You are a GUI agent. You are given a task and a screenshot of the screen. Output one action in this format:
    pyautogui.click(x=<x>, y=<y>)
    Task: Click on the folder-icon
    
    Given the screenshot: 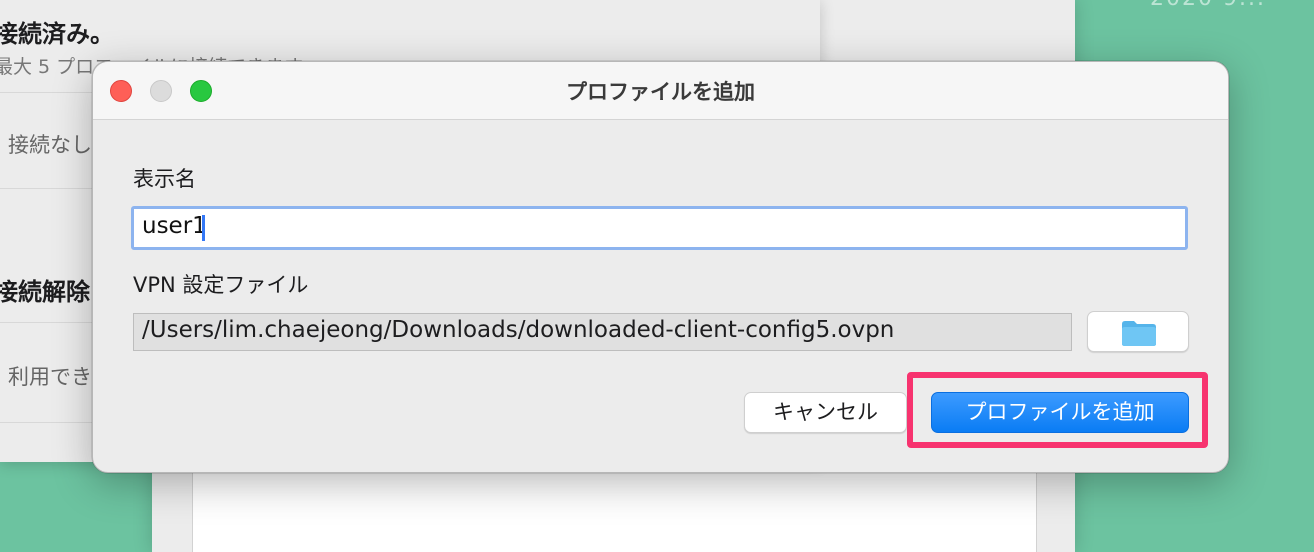 What is the action you would take?
    pyautogui.click(x=1139, y=333)
    